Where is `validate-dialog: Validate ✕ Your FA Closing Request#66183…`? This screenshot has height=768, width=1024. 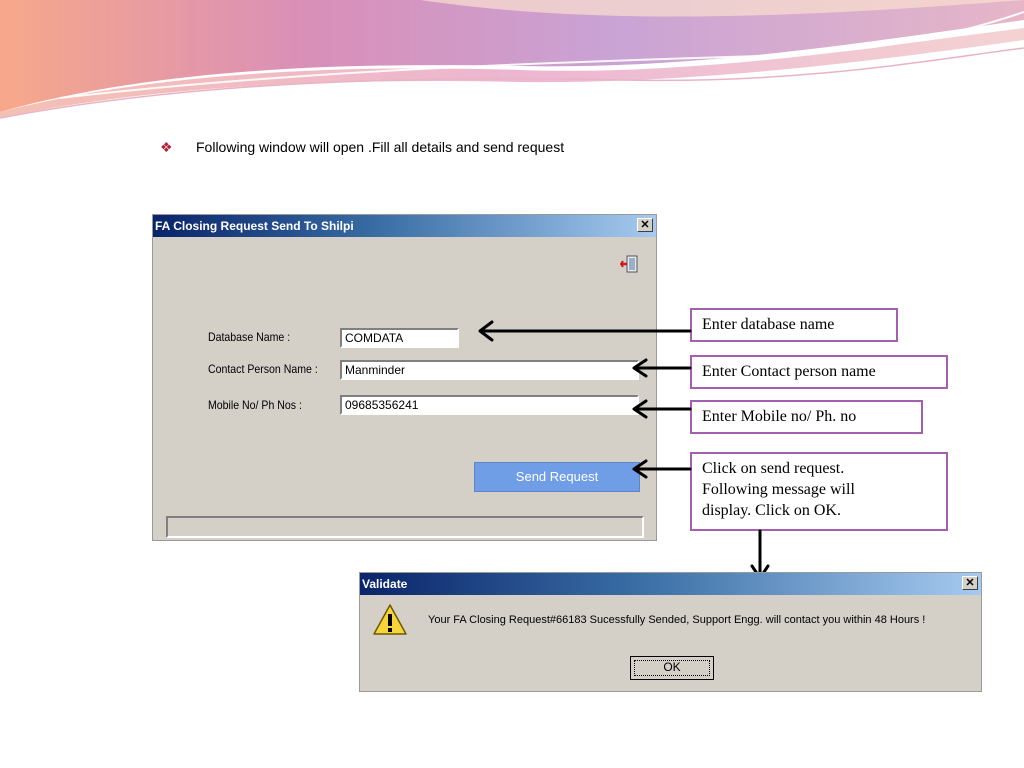 validate-dialog: Validate ✕ Your FA Closing Request#66183… is located at coordinates (670, 632).